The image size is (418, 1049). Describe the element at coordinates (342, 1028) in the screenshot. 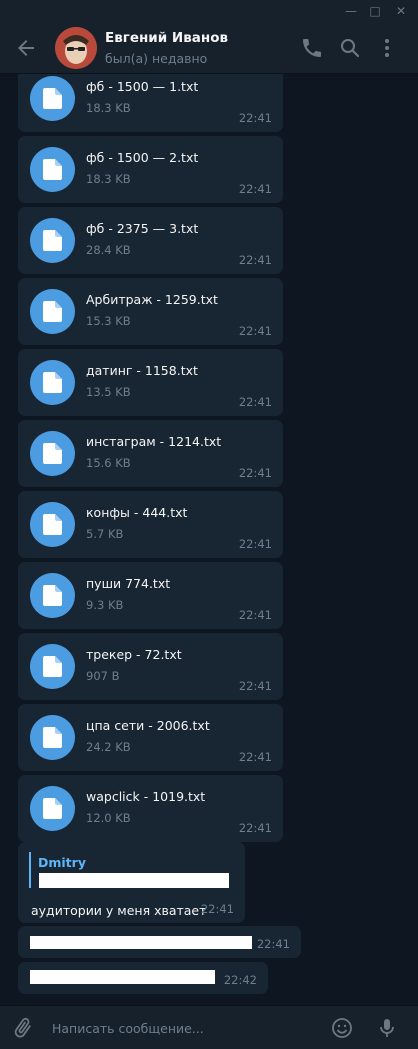

I see `emoji-icon` at that location.